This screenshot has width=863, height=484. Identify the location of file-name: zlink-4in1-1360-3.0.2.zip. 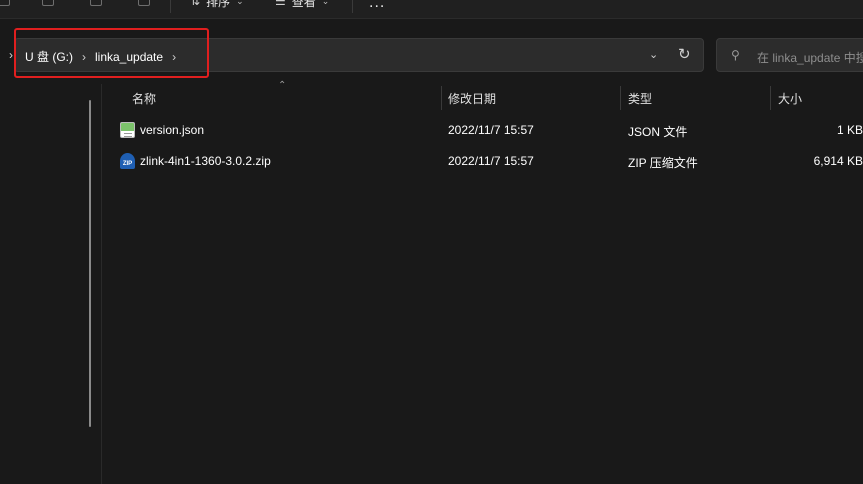
(205, 161).